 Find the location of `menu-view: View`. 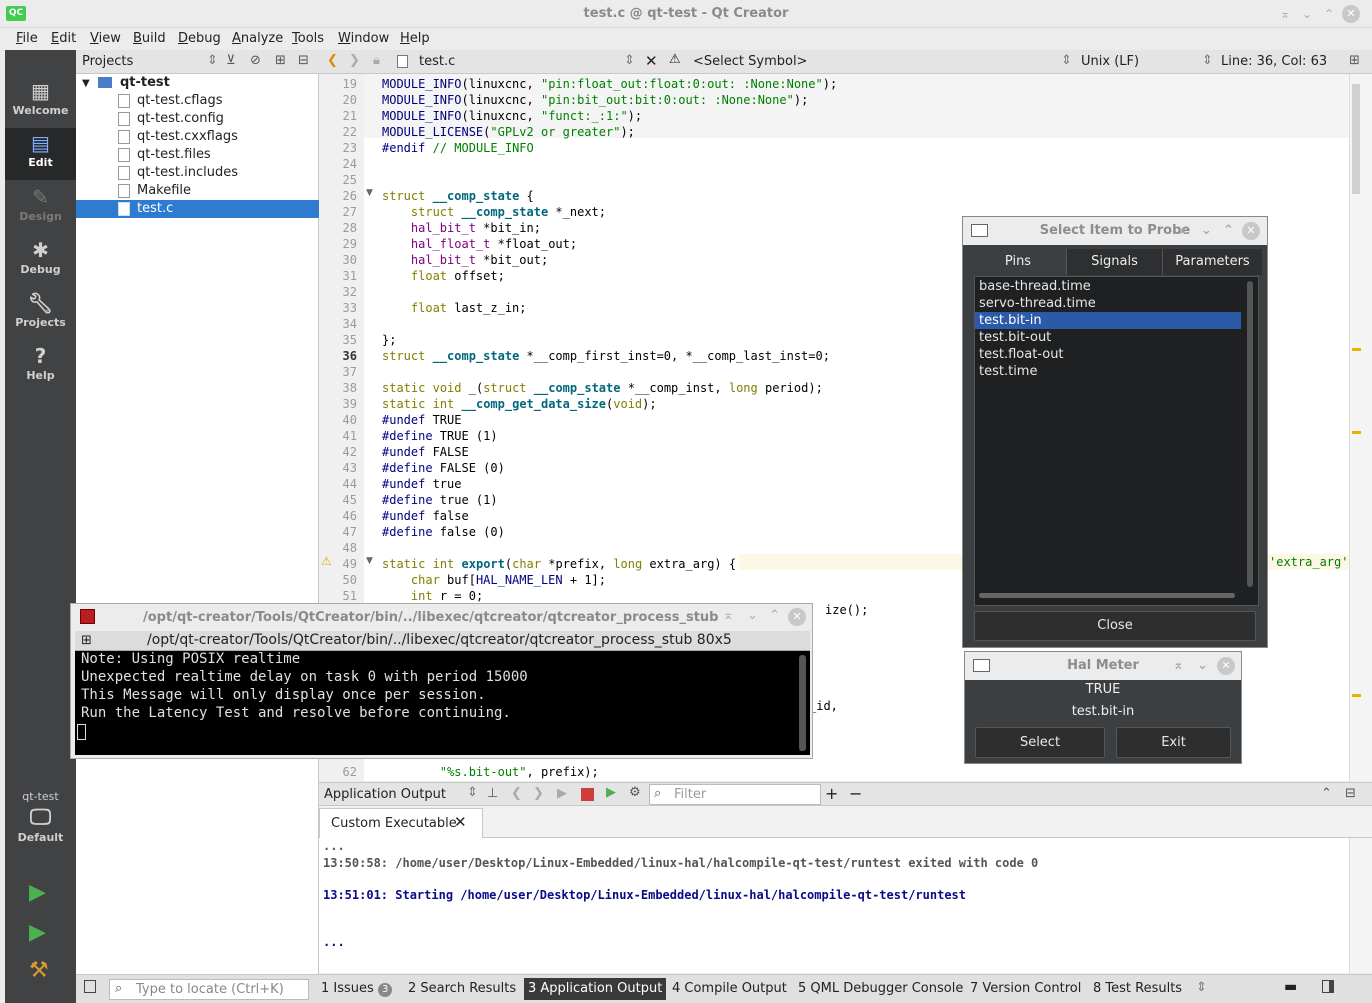

menu-view: View is located at coordinates (105, 38).